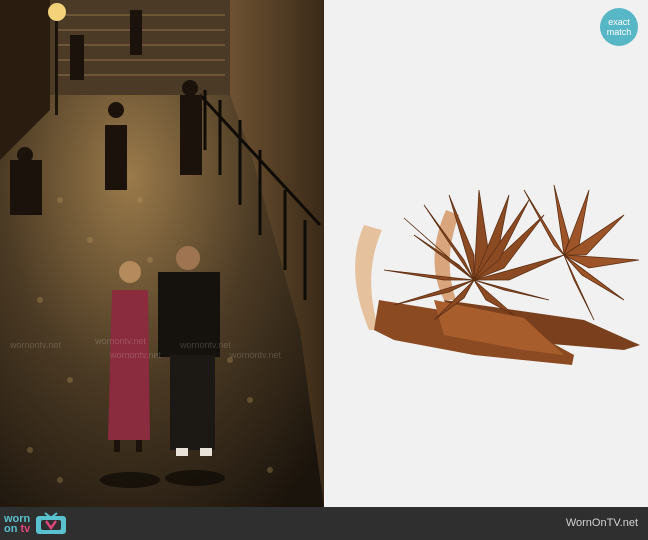 The height and width of the screenshot is (540, 648). I want to click on badge-line2: match, so click(619, 32).